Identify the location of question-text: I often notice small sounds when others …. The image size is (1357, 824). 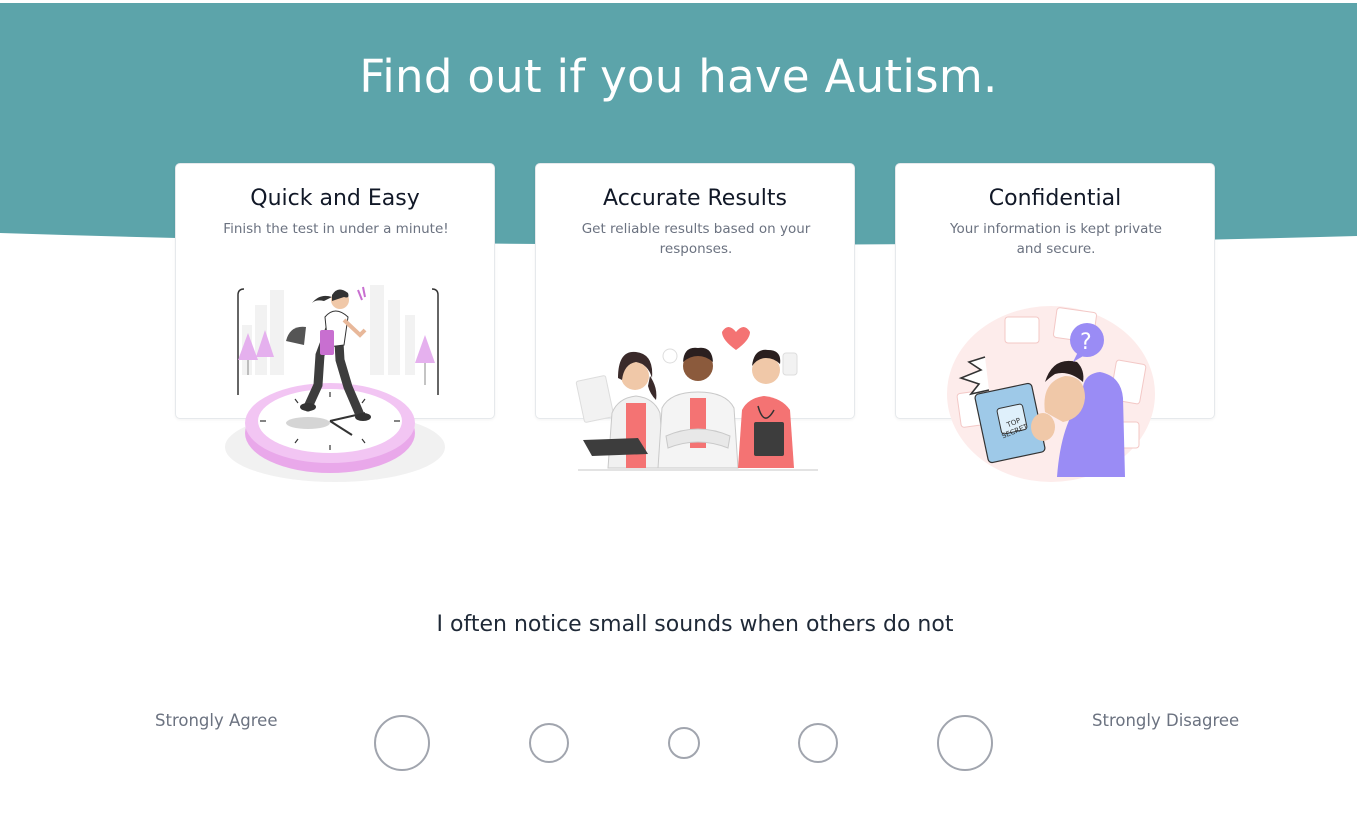
(695, 624).